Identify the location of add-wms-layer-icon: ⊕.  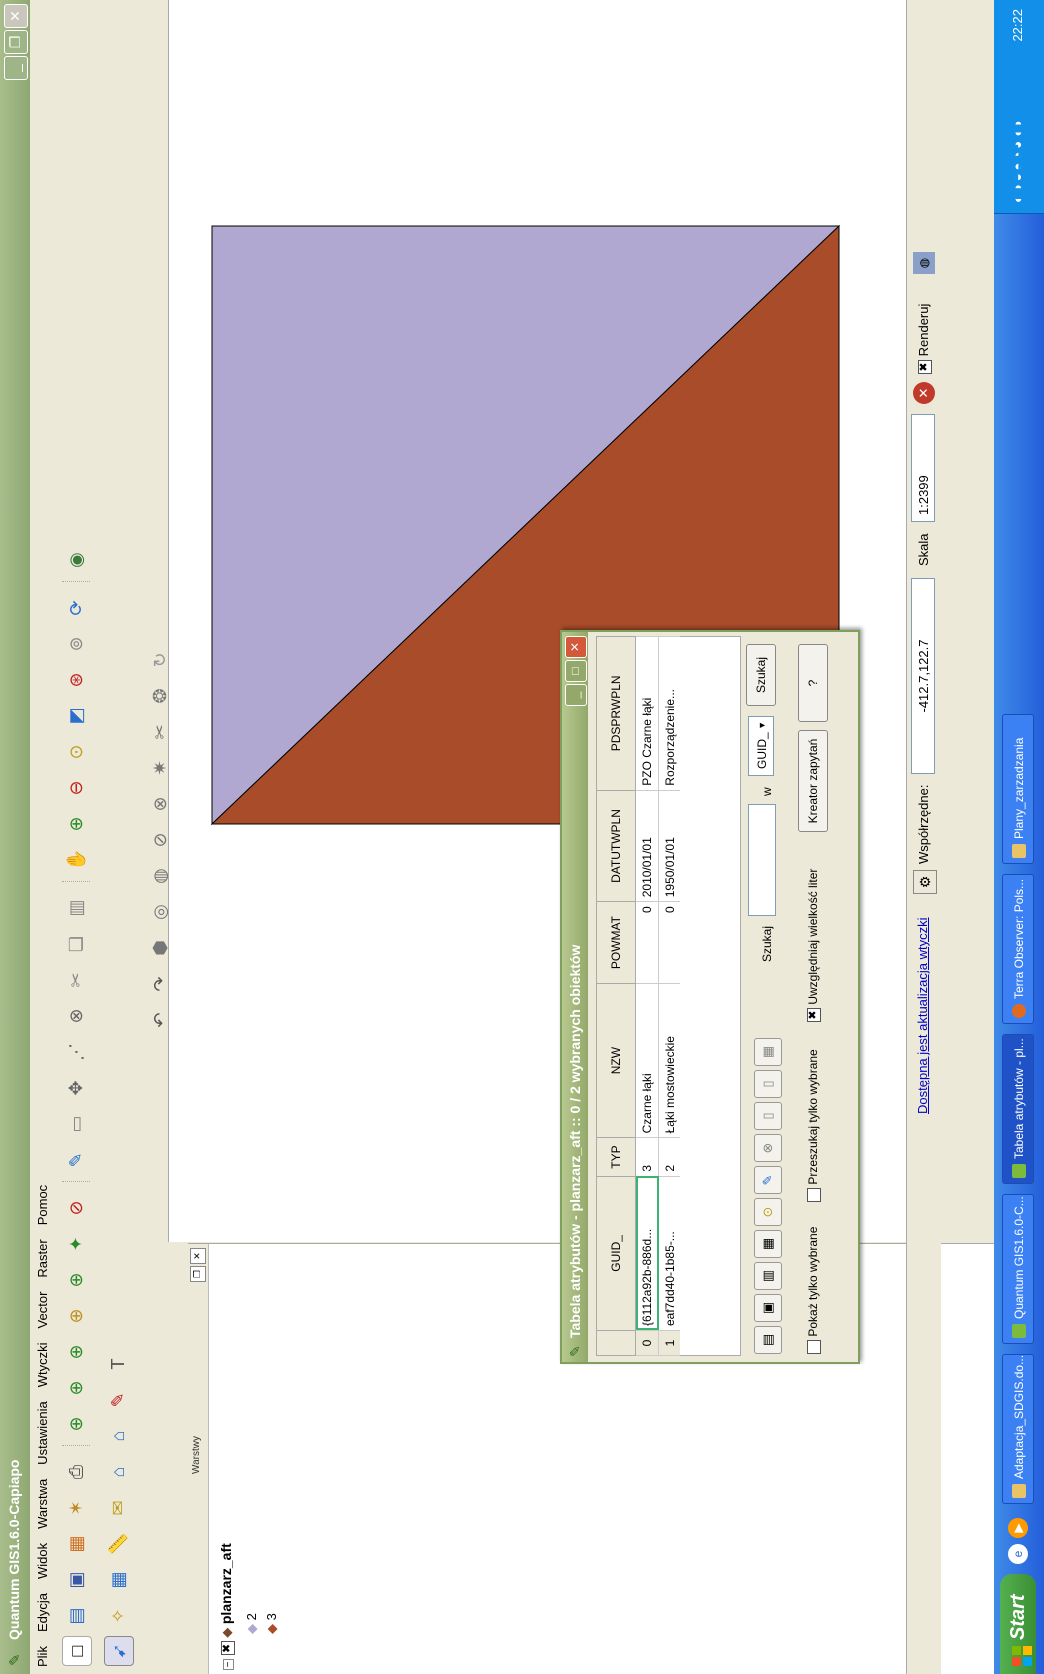
(76, 1280).